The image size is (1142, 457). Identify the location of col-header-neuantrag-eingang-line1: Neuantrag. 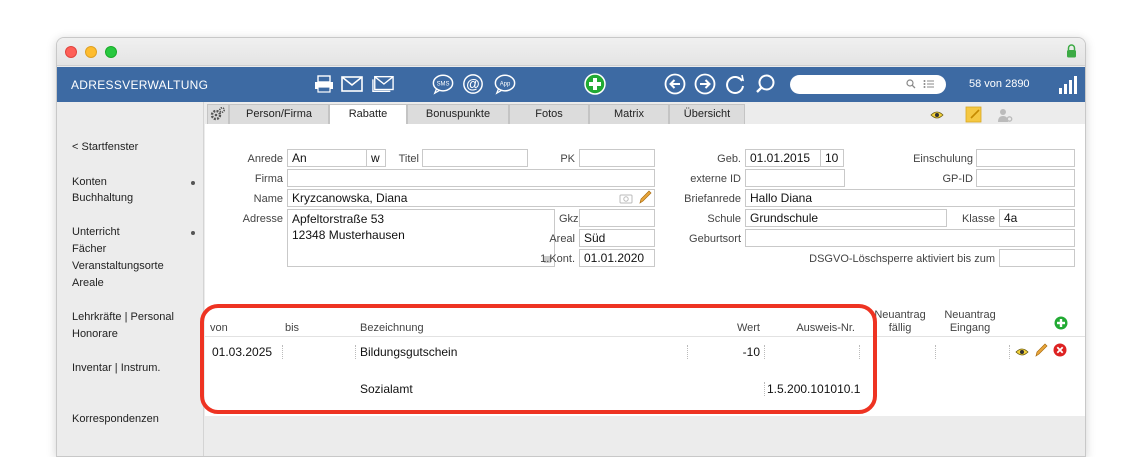
(970, 315).